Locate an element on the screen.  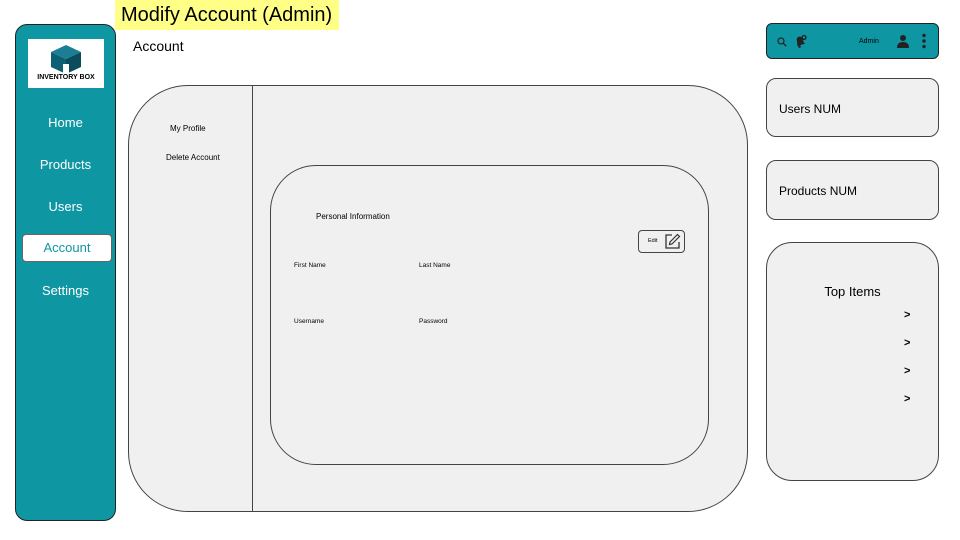
nav-item-settings: Settings is located at coordinates (65, 290).